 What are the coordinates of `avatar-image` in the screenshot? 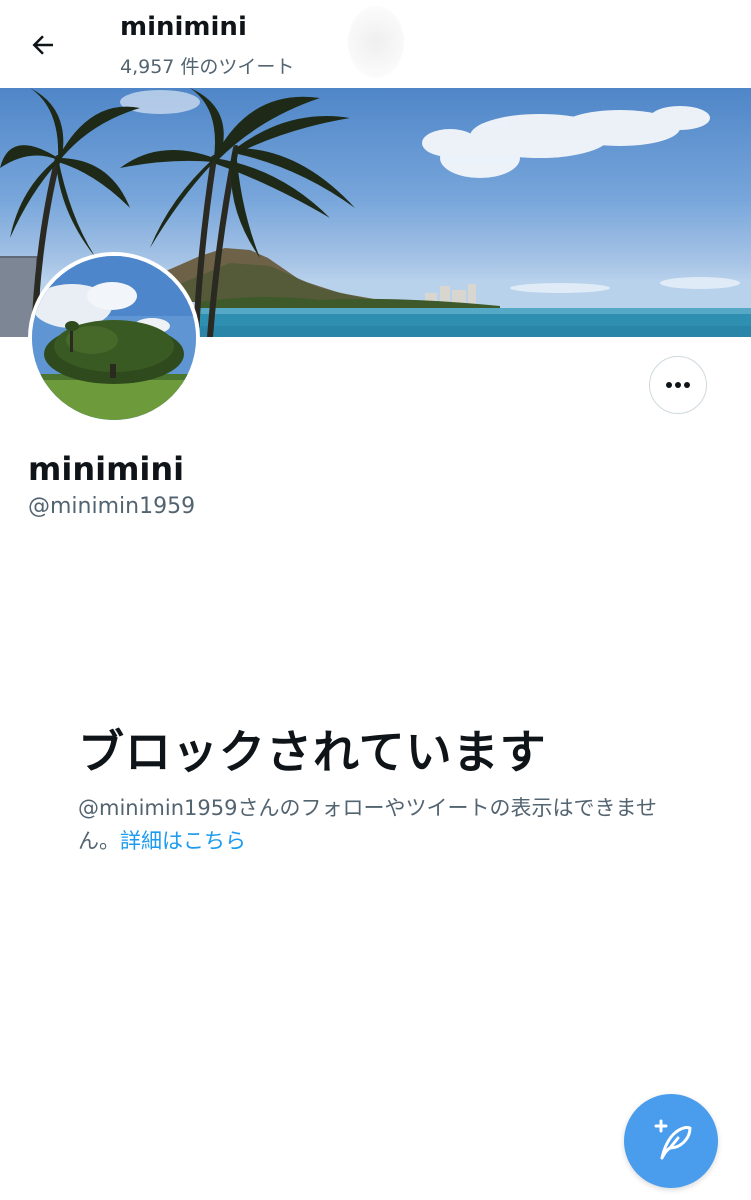 It's located at (114, 338).